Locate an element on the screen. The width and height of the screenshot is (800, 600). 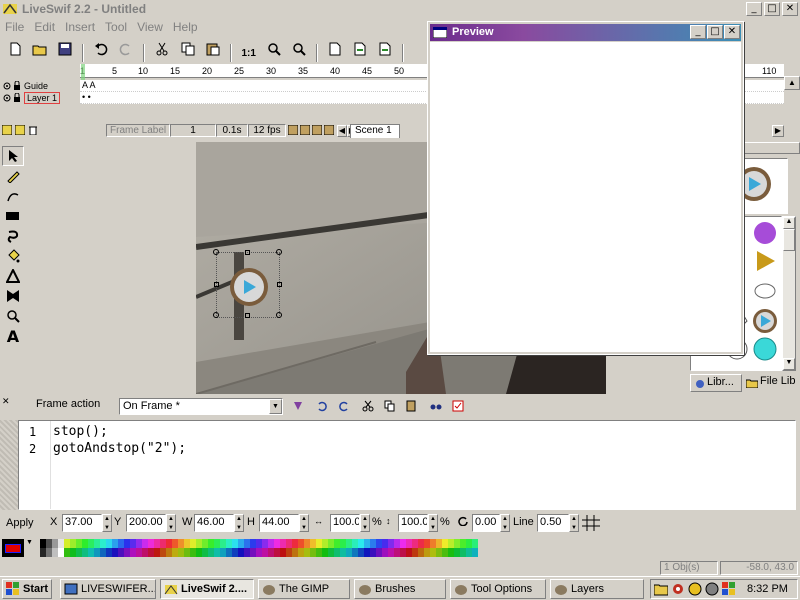
preview-title-bar: Preview _ □ ✕ is located at coordinates (585, 32).